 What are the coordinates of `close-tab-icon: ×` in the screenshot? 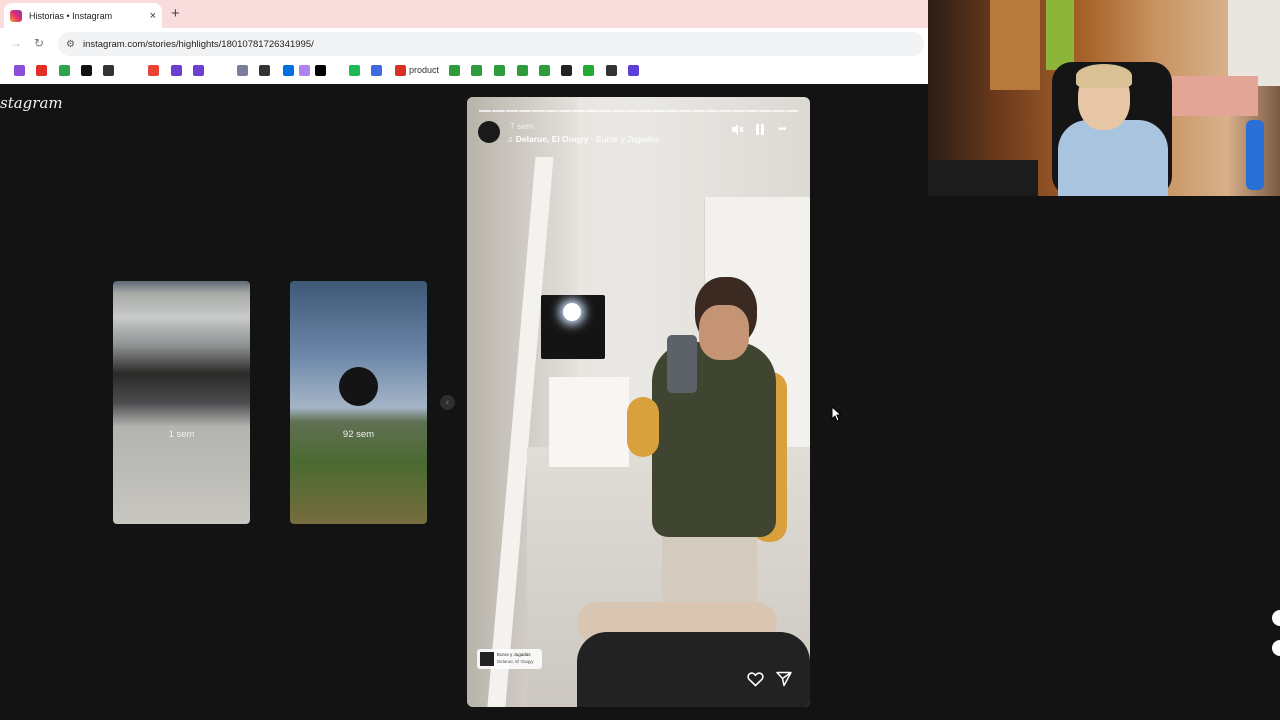 It's located at (153, 16).